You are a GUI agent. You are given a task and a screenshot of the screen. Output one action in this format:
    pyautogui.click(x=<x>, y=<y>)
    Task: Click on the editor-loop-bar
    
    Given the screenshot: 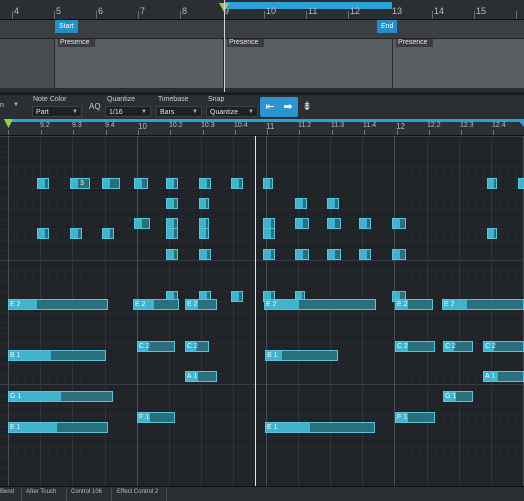 What is the action you would take?
    pyautogui.click(x=266, y=120)
    